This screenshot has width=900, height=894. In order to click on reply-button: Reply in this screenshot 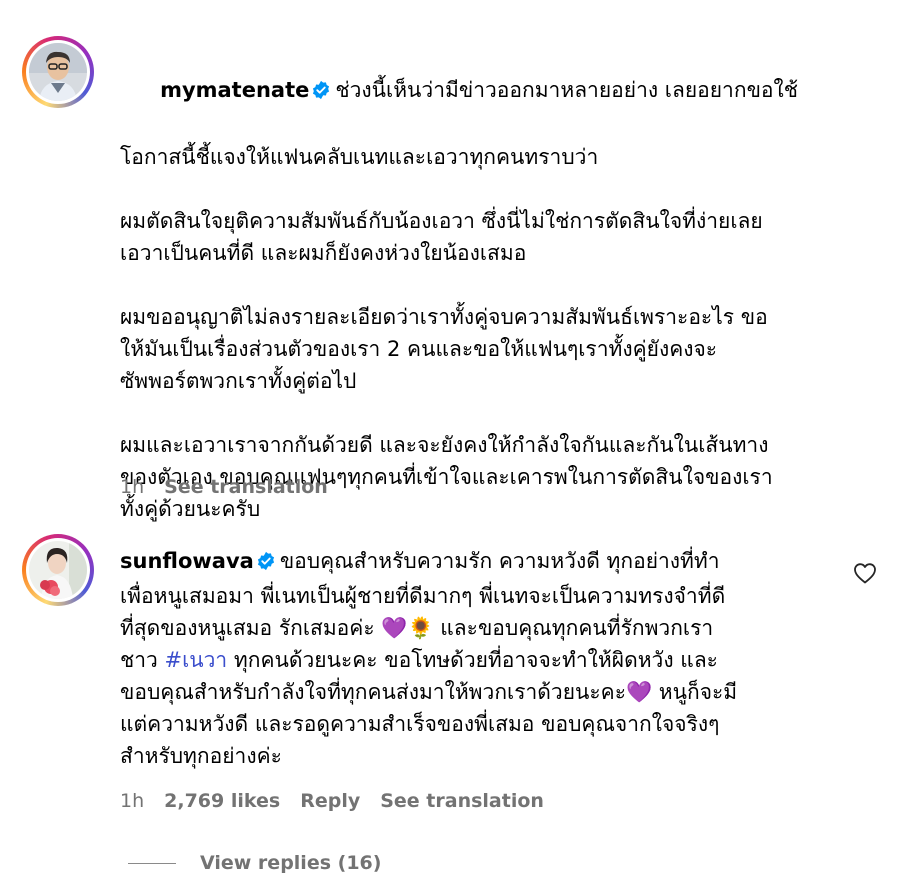, I will do `click(330, 801)`.